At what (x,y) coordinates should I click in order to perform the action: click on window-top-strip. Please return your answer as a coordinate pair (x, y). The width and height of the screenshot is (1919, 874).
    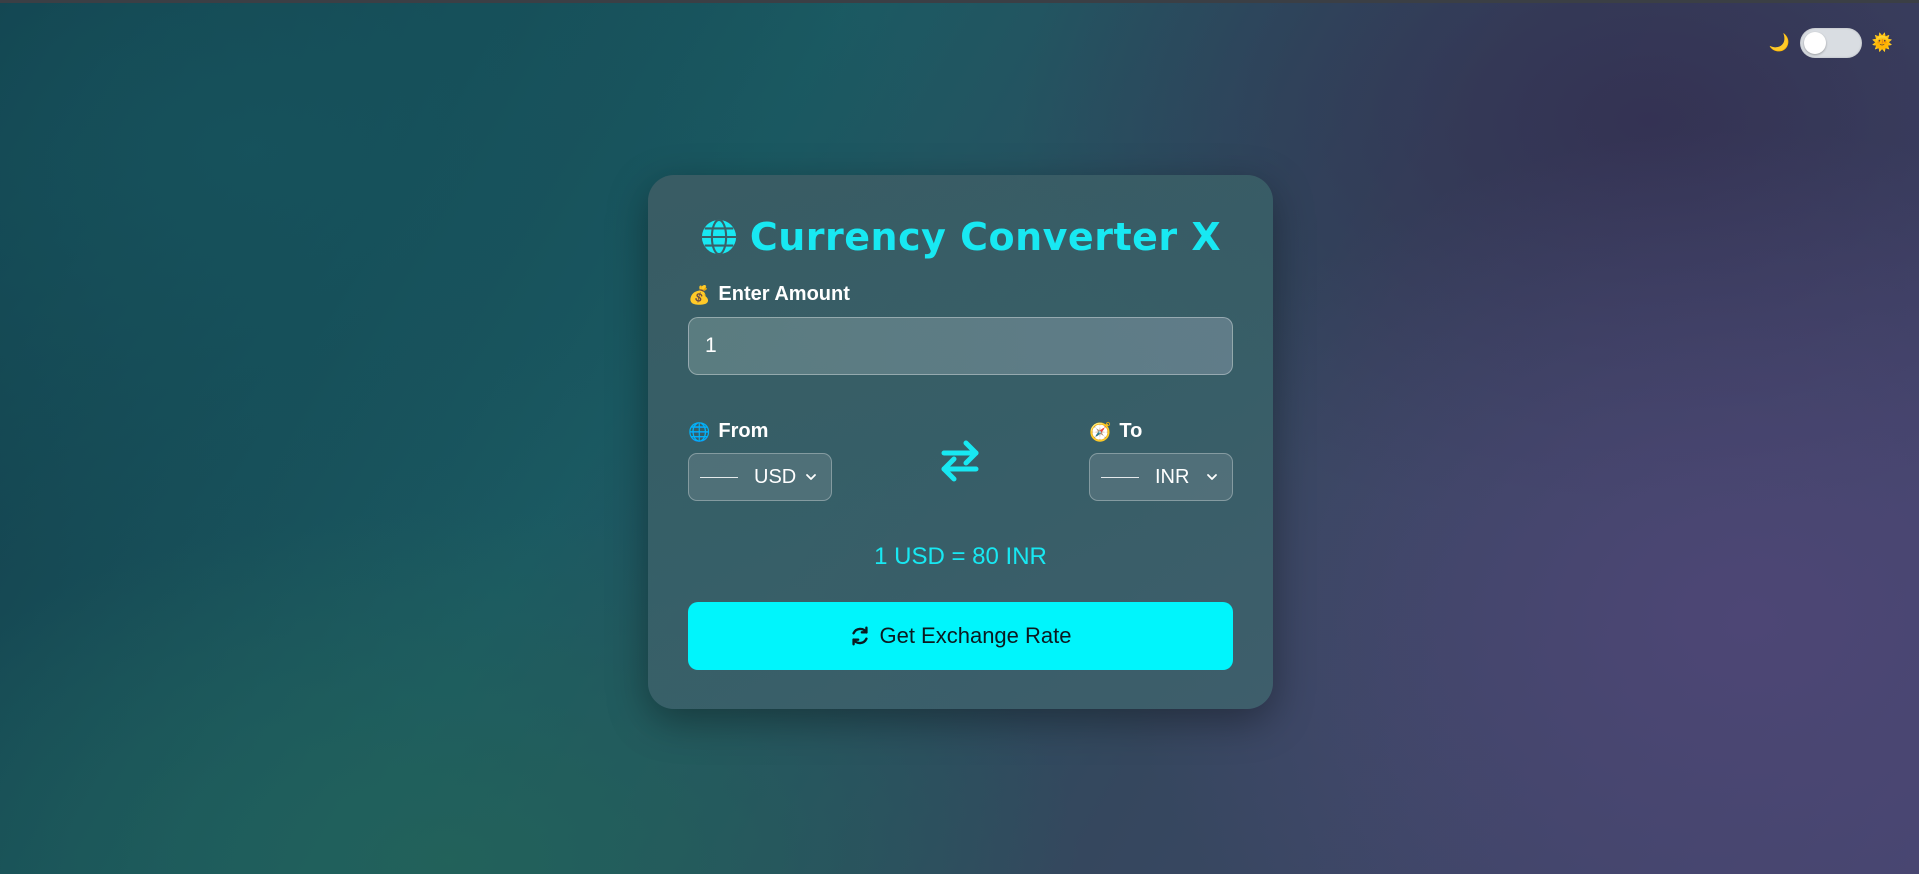
    Looking at the image, I should click on (959, 1).